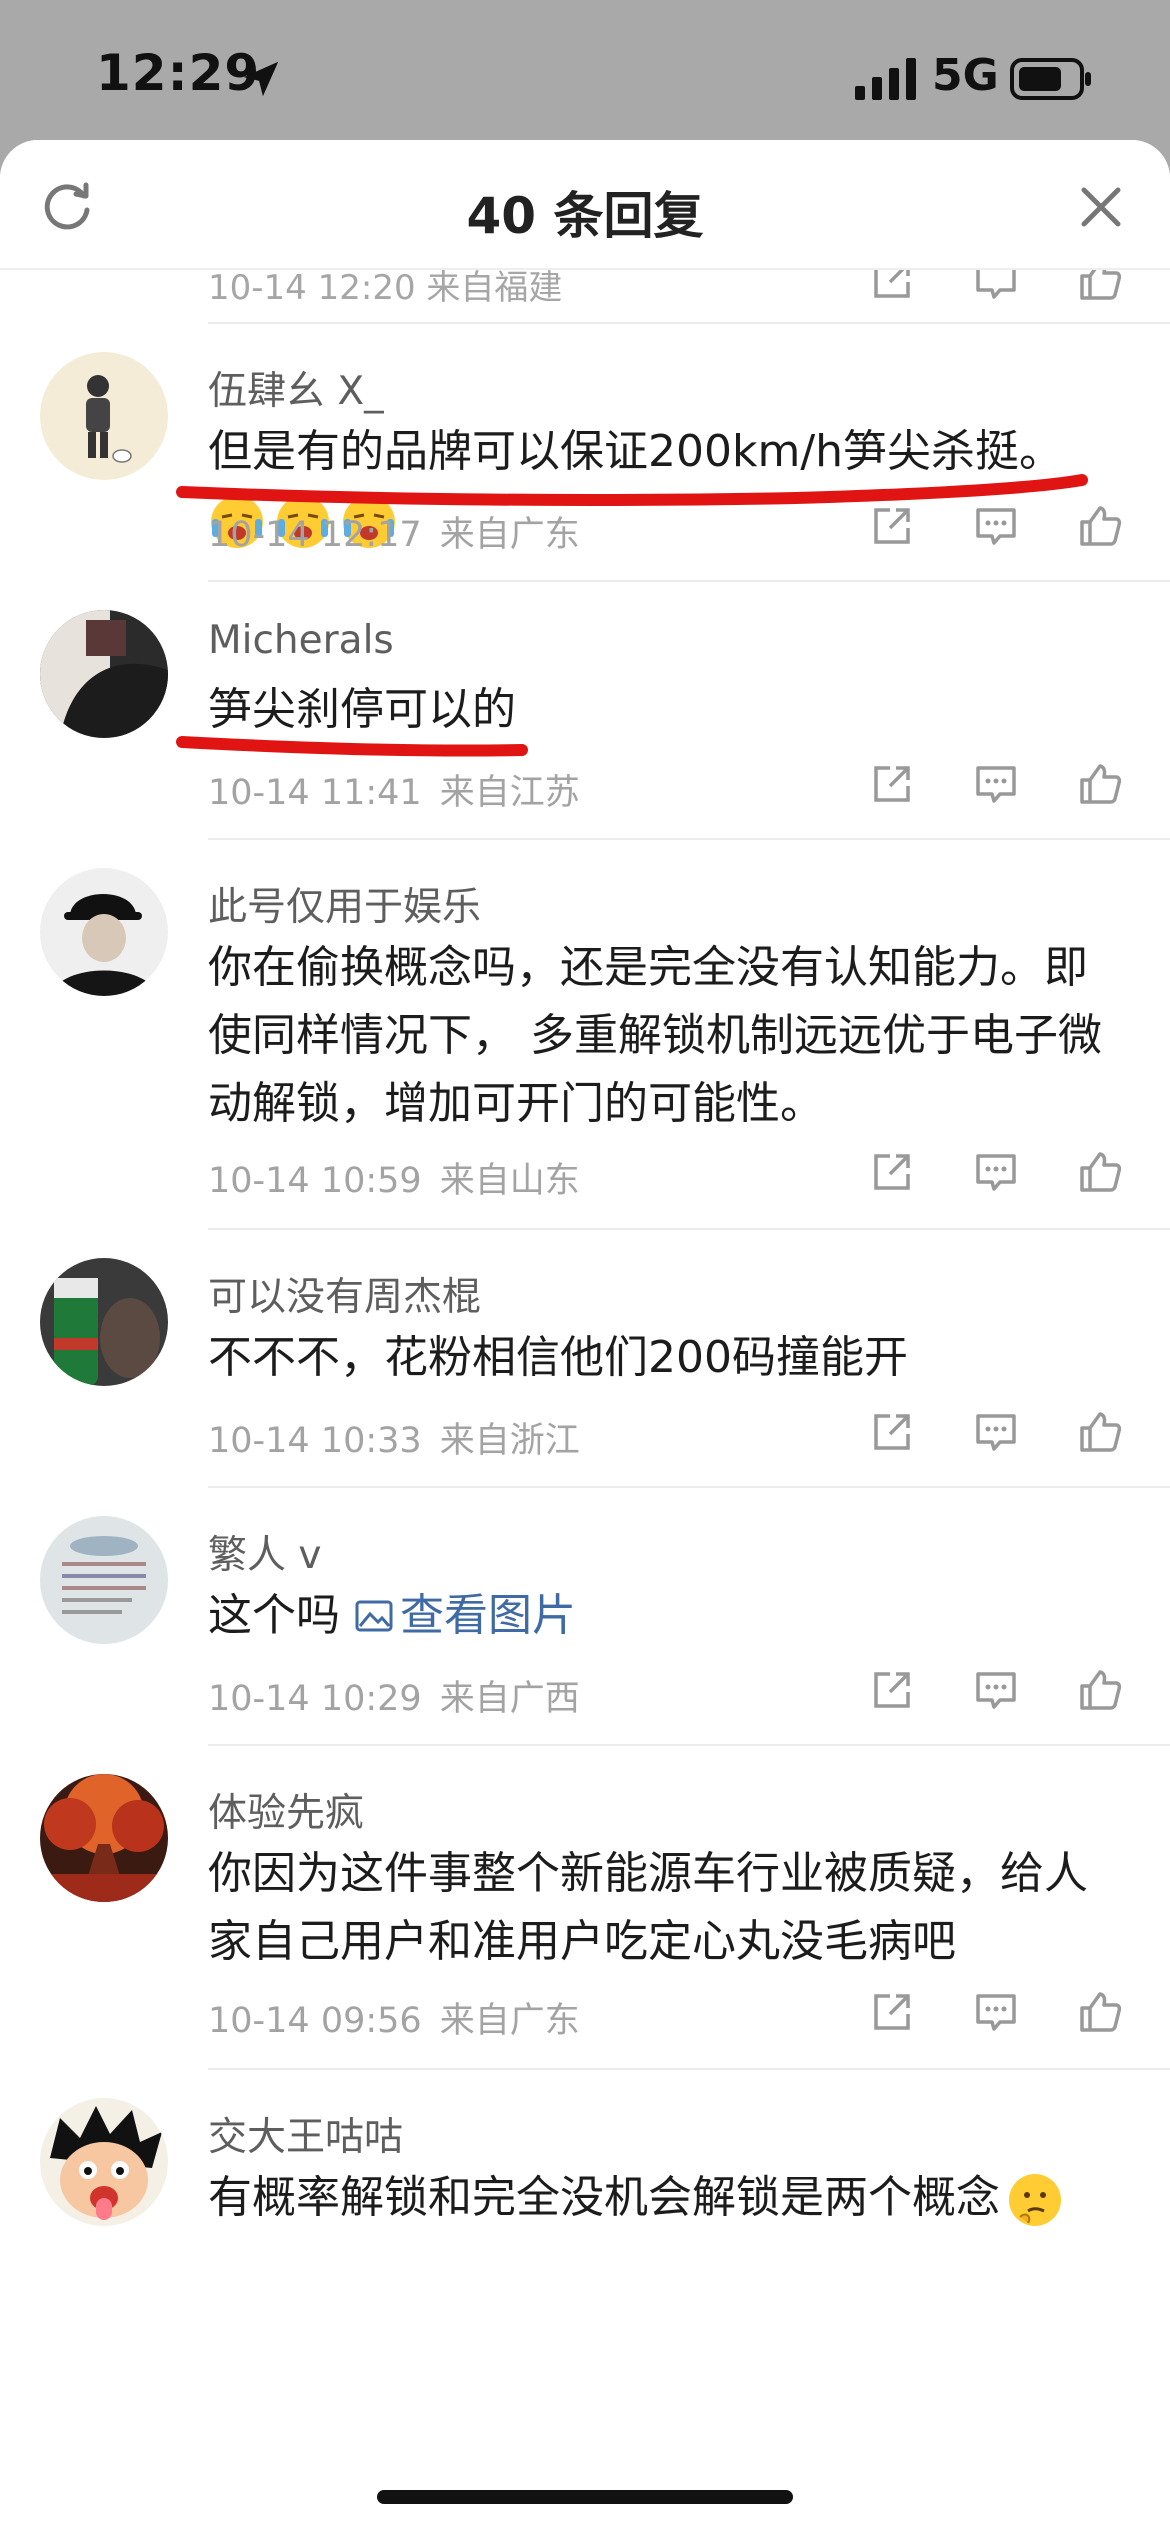  What do you see at coordinates (362, 709) in the screenshot?
I see `comment-text: 笋尖刹停可以的` at bounding box center [362, 709].